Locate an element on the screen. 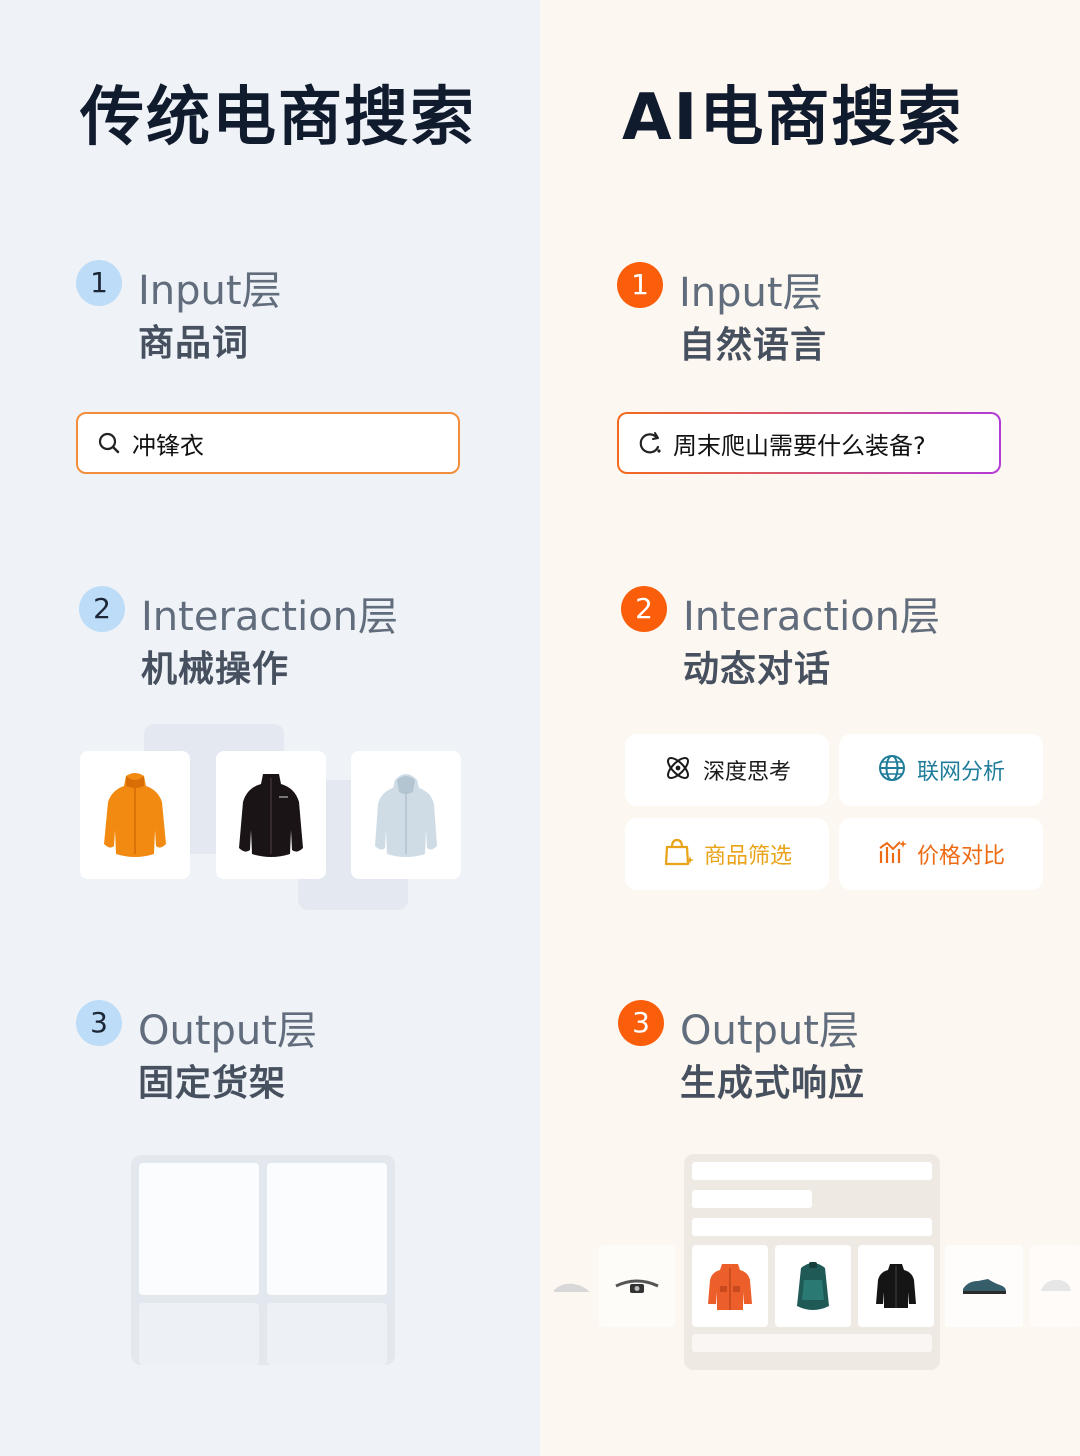 This screenshot has width=1080, height=1456. search-query-text: 冲锋衣 is located at coordinates (168, 445).